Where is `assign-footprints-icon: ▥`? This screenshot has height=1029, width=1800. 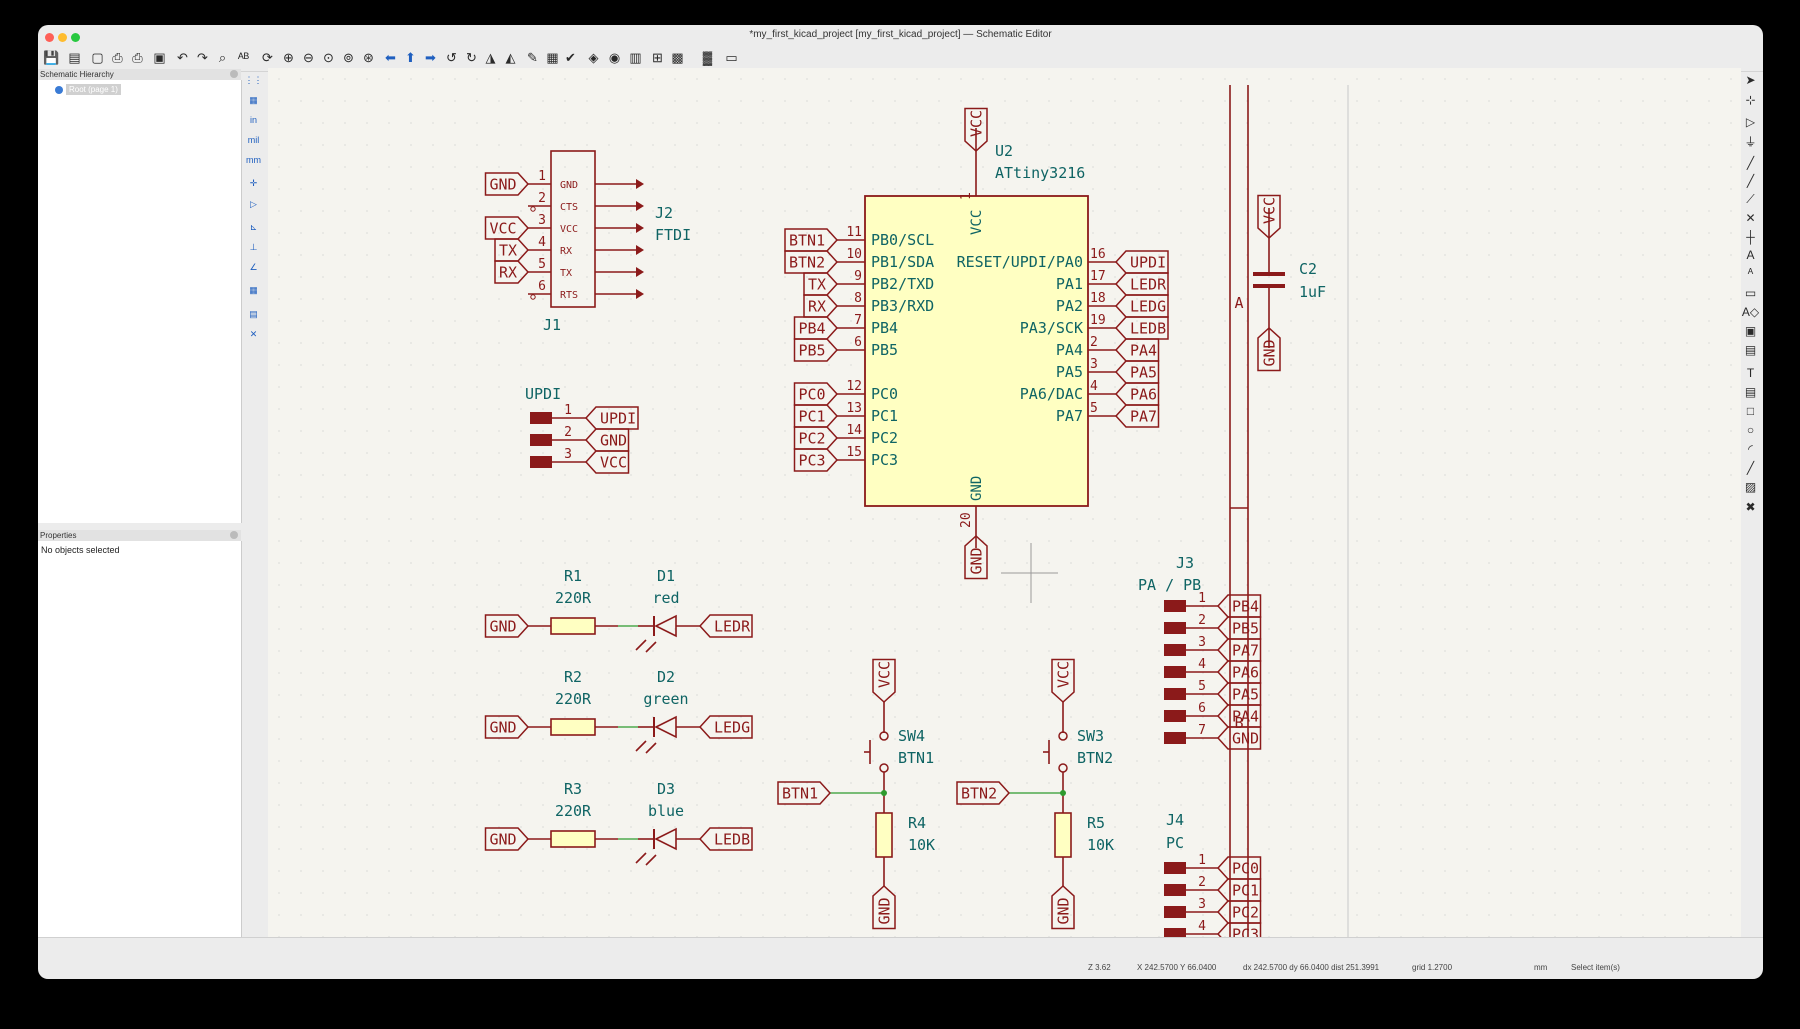 assign-footprints-icon: ▥ is located at coordinates (635, 57).